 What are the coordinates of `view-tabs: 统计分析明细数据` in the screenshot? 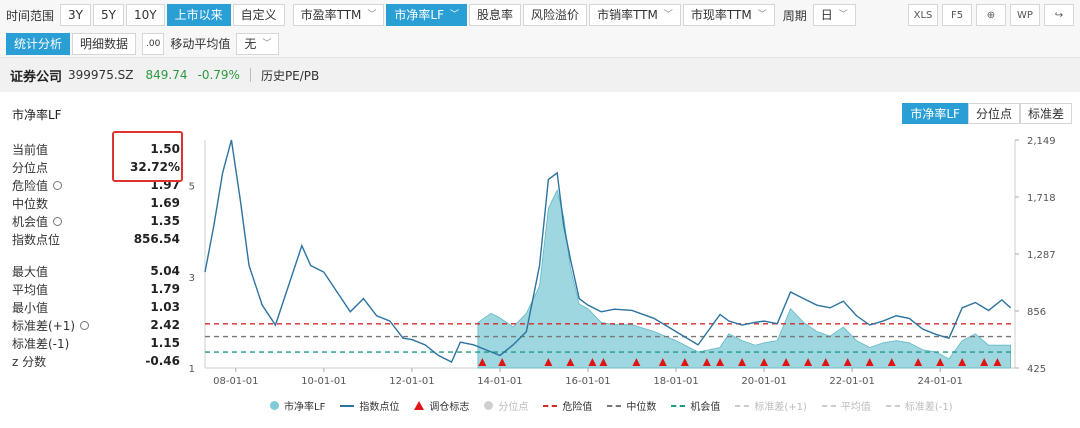 It's located at (72, 44).